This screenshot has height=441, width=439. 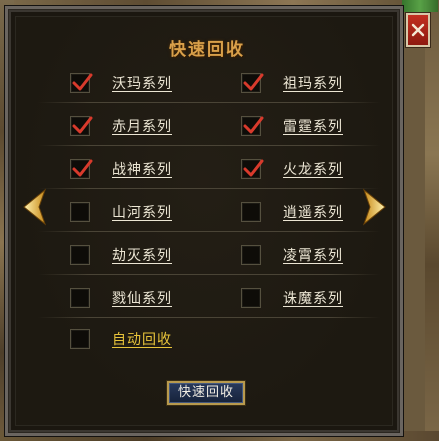 I want to click on auto-recycle-label: 自动回收, so click(x=142, y=340).